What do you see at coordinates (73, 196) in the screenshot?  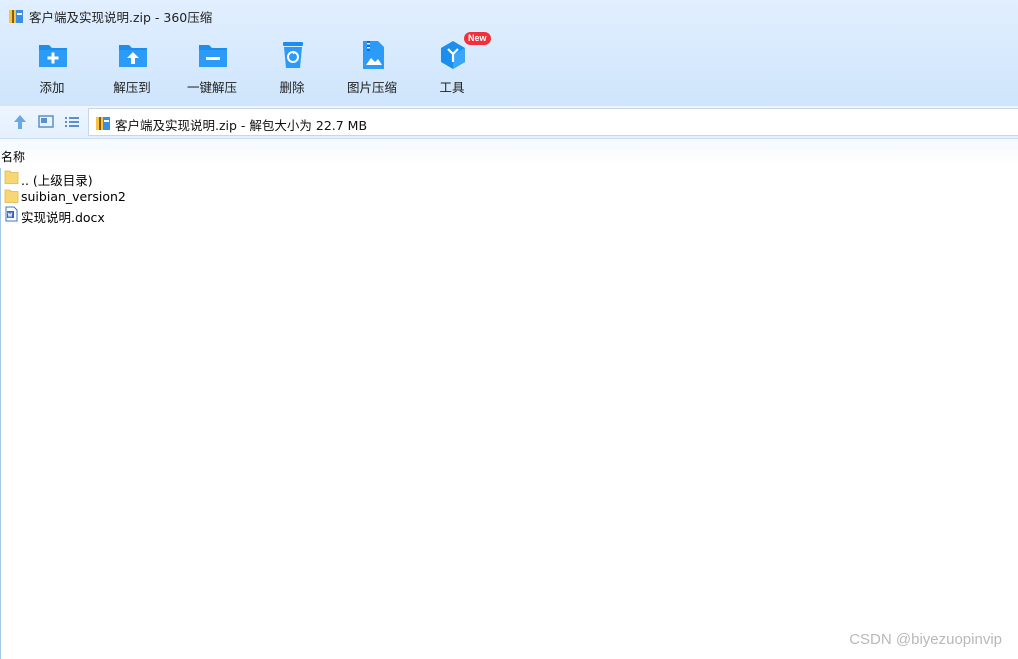 I see `file-name: suibian_version2` at bounding box center [73, 196].